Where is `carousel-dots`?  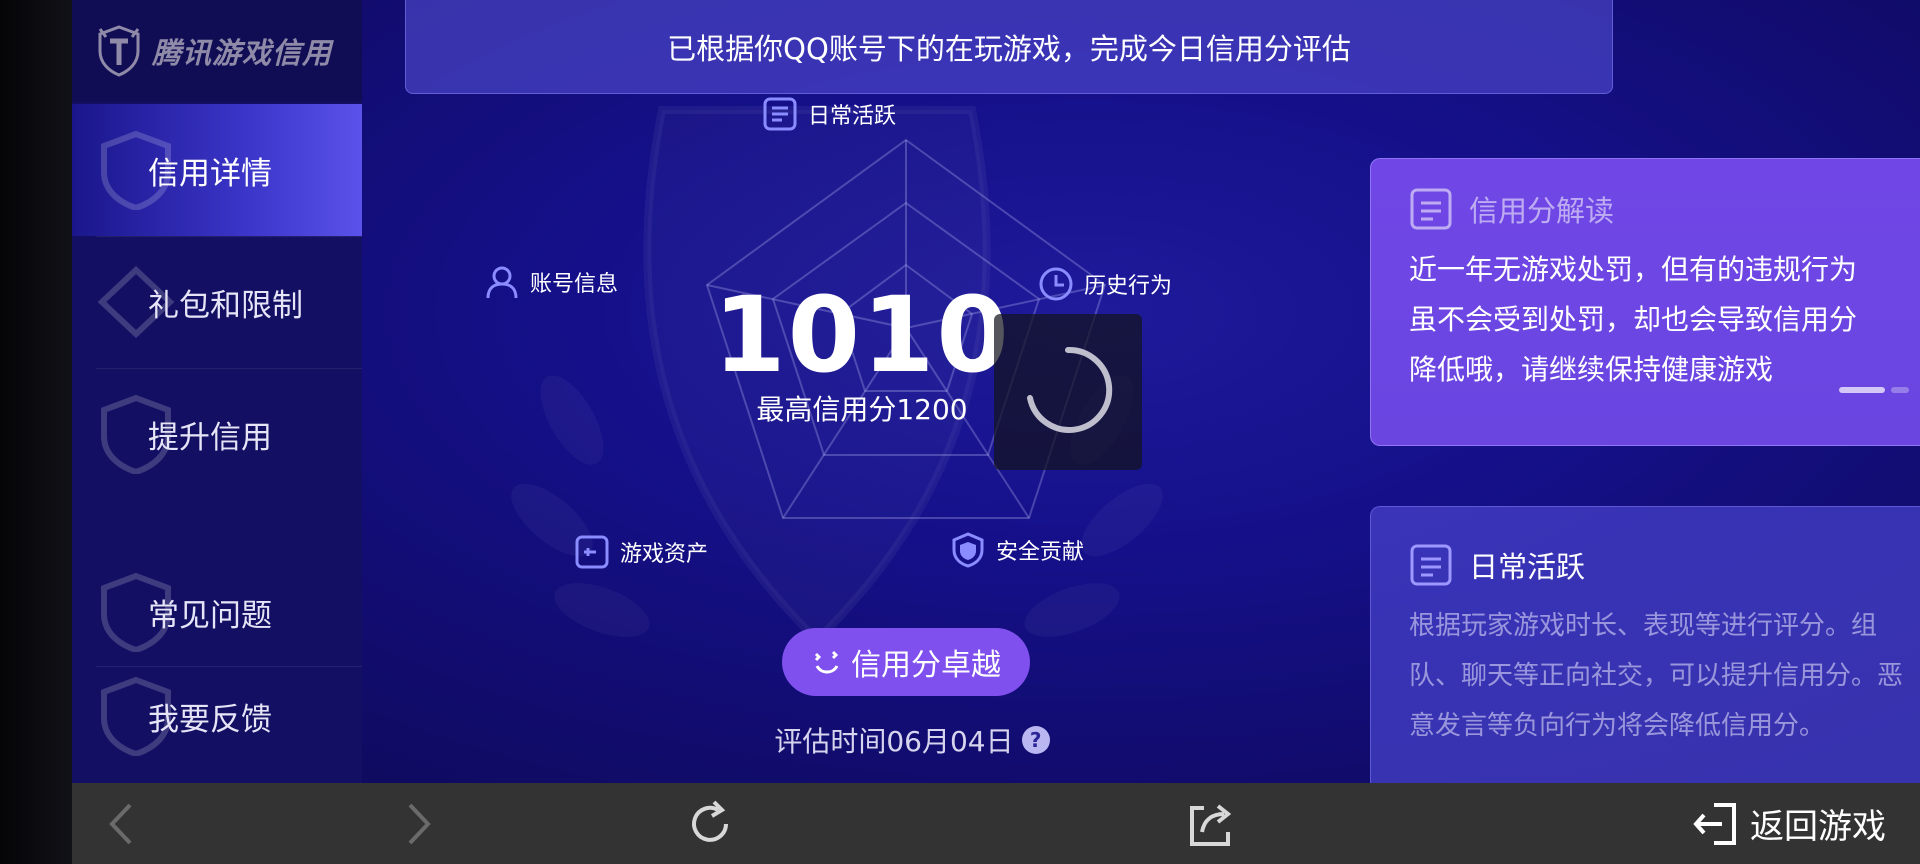 carousel-dots is located at coordinates (1874, 390).